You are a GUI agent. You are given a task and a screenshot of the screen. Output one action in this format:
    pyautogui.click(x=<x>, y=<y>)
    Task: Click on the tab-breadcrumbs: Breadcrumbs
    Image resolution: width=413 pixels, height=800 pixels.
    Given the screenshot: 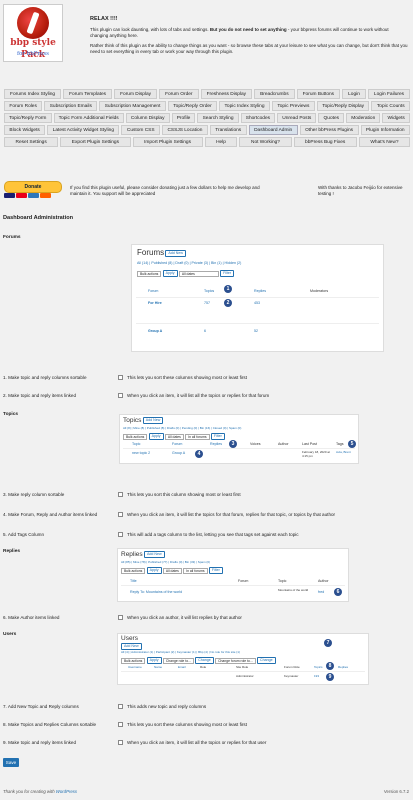 What is the action you would take?
    pyautogui.click(x=274, y=94)
    